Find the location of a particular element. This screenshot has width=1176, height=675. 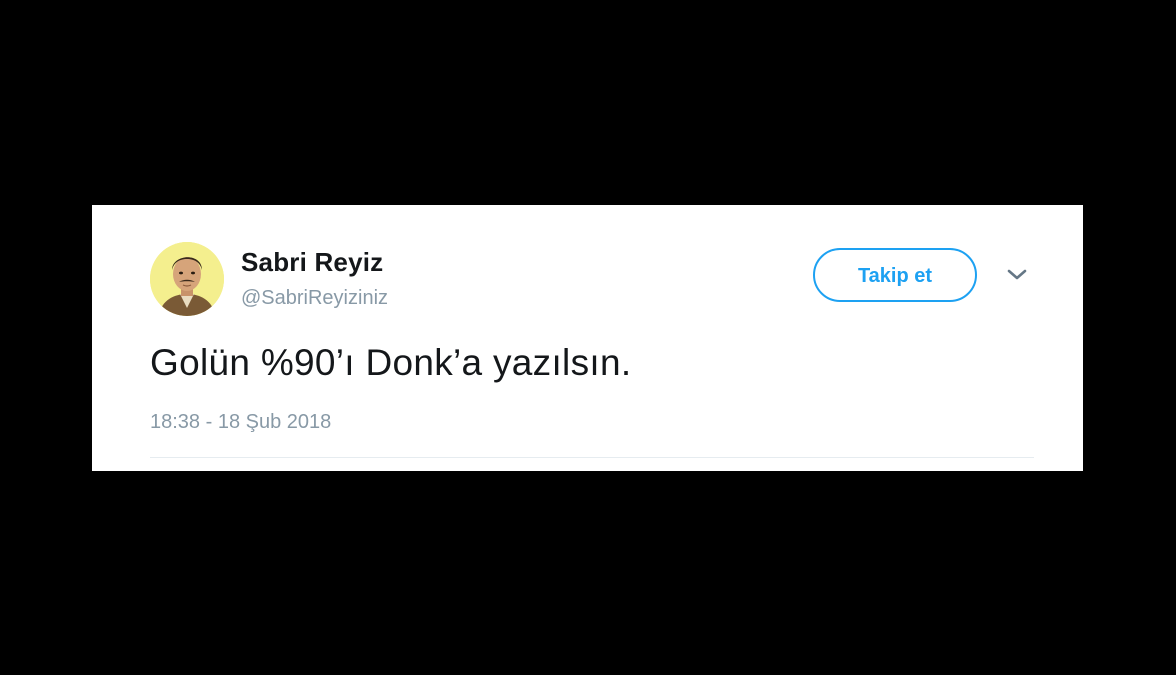

divider is located at coordinates (592, 457).